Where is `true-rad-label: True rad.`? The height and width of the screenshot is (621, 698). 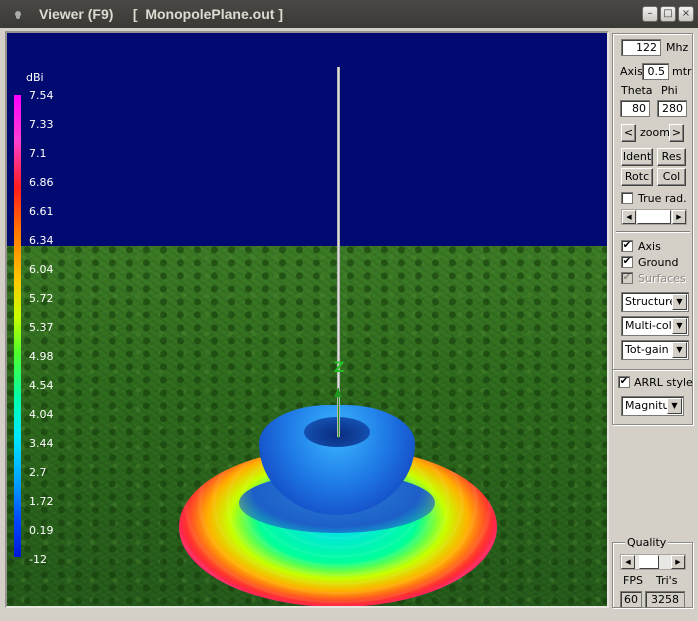 true-rad-label: True rad. is located at coordinates (662, 198).